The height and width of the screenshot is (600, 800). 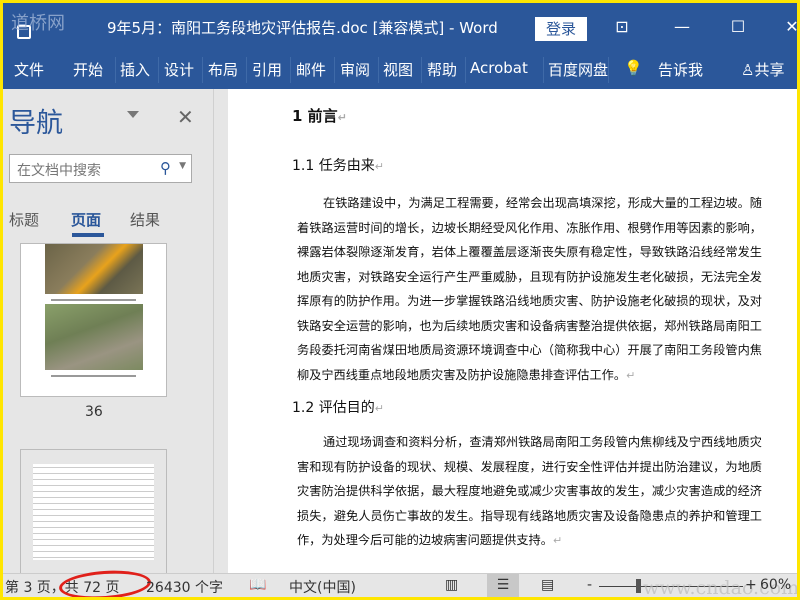 I want to click on tab-design: 设计, so click(x=179, y=69).